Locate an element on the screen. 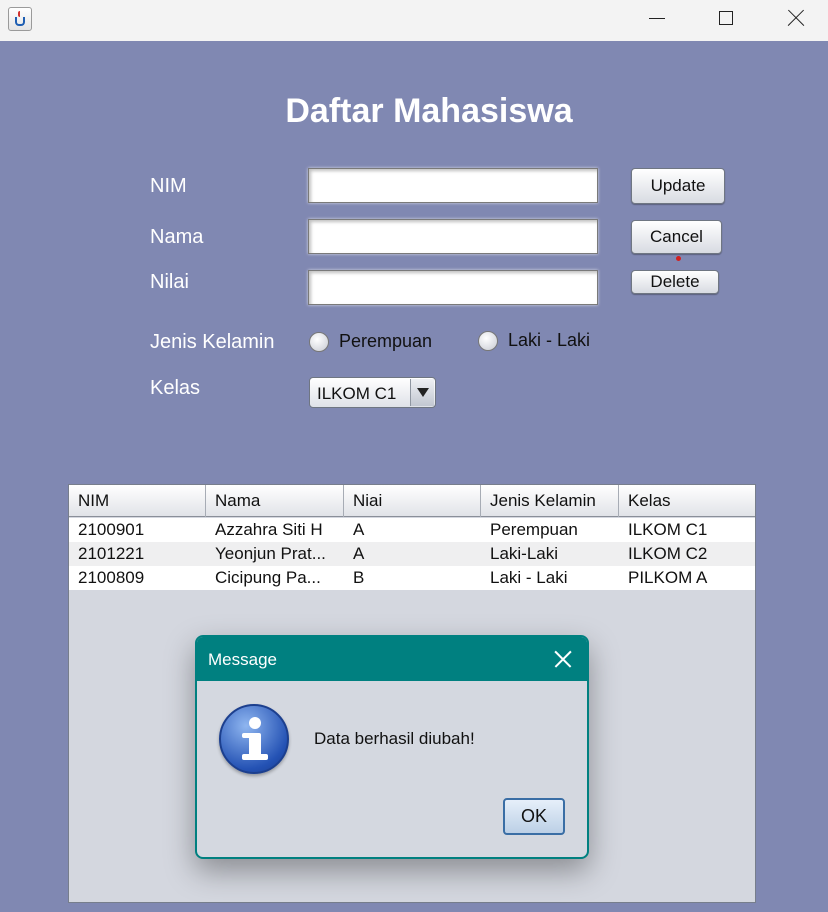 The image size is (828, 912). maximize-button is located at coordinates (726, 20).